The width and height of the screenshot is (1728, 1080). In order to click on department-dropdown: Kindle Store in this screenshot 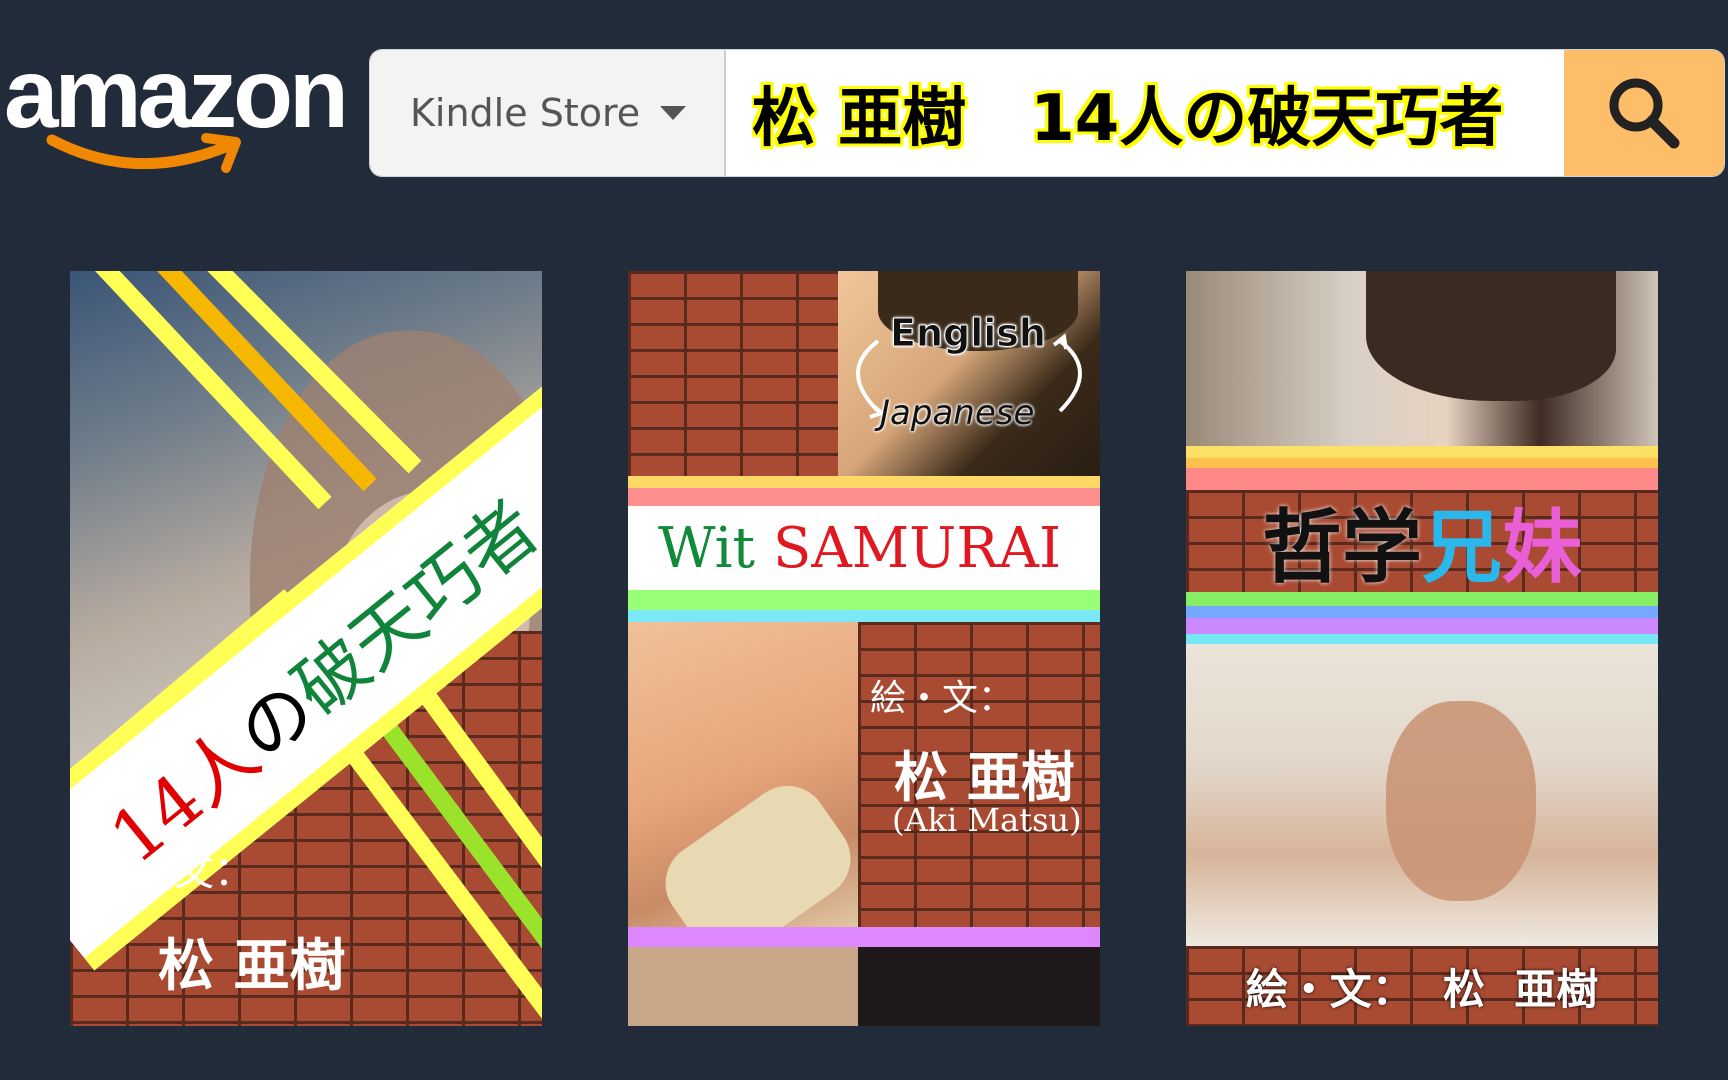, I will do `click(548, 113)`.